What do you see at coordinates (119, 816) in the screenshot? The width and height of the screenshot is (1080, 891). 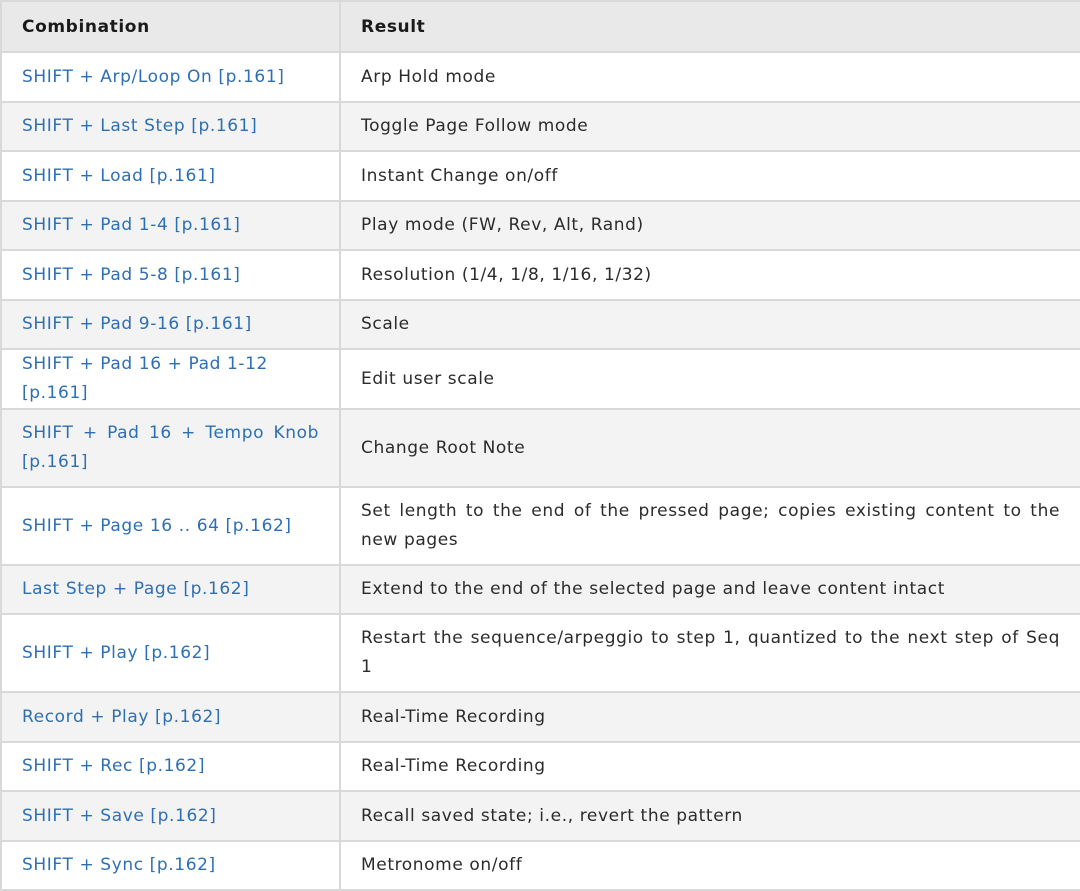 I see `combination-link: SHIFT + Save [p.162]` at bounding box center [119, 816].